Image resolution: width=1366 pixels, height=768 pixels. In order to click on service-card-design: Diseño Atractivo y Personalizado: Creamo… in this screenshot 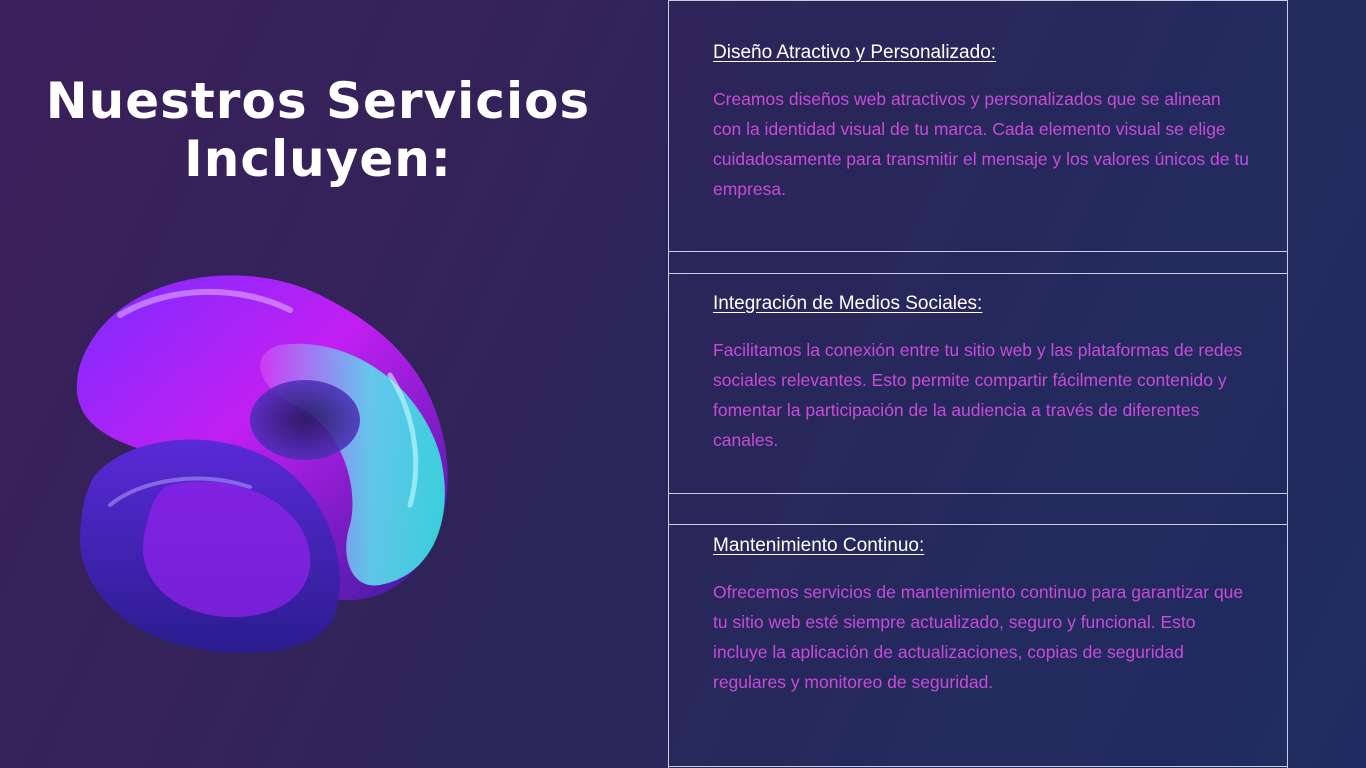, I will do `click(983, 123)`.